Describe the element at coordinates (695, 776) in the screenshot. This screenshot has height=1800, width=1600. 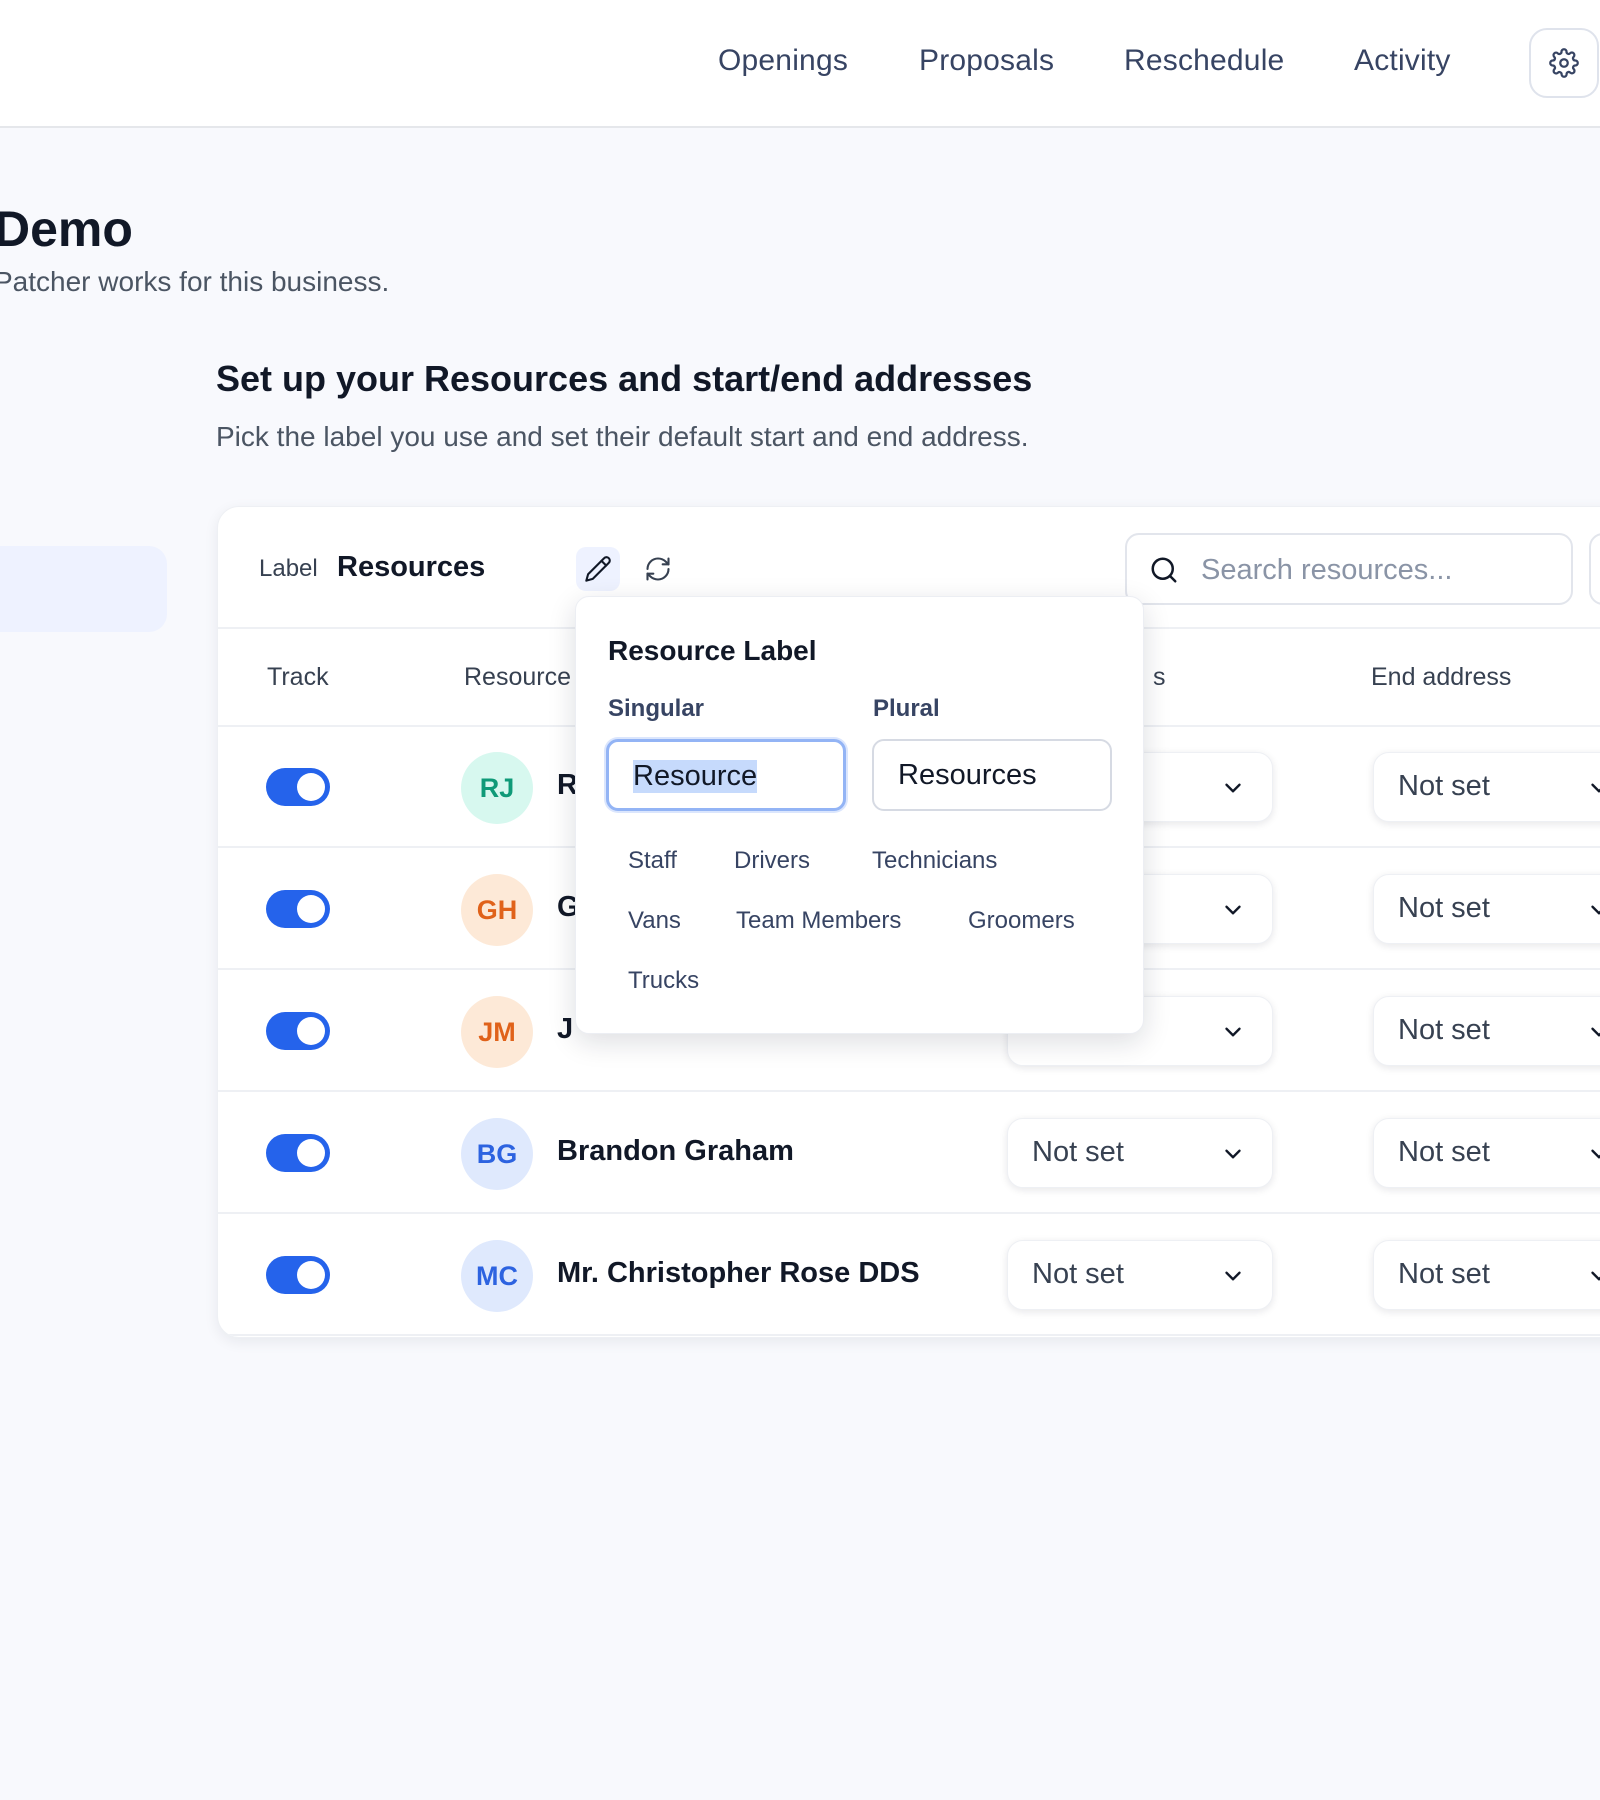
I see `singular-input-value: Resource` at that location.